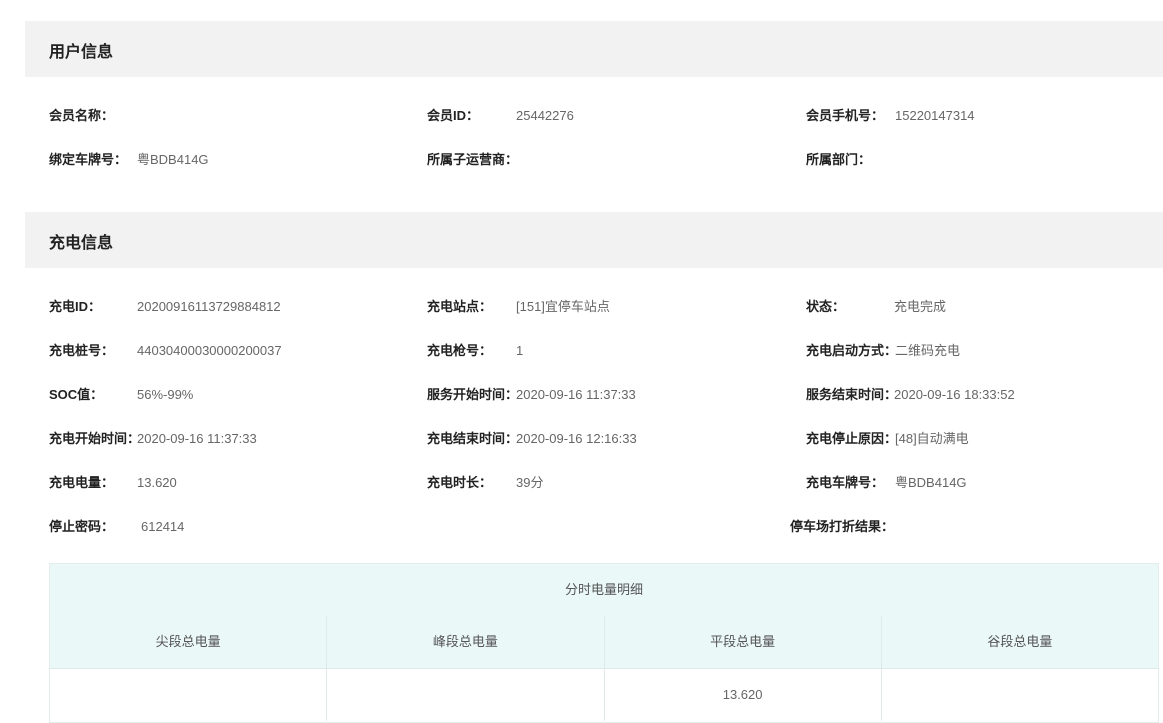 The height and width of the screenshot is (723, 1163). I want to click on energy-value: 13.620, so click(157, 482).